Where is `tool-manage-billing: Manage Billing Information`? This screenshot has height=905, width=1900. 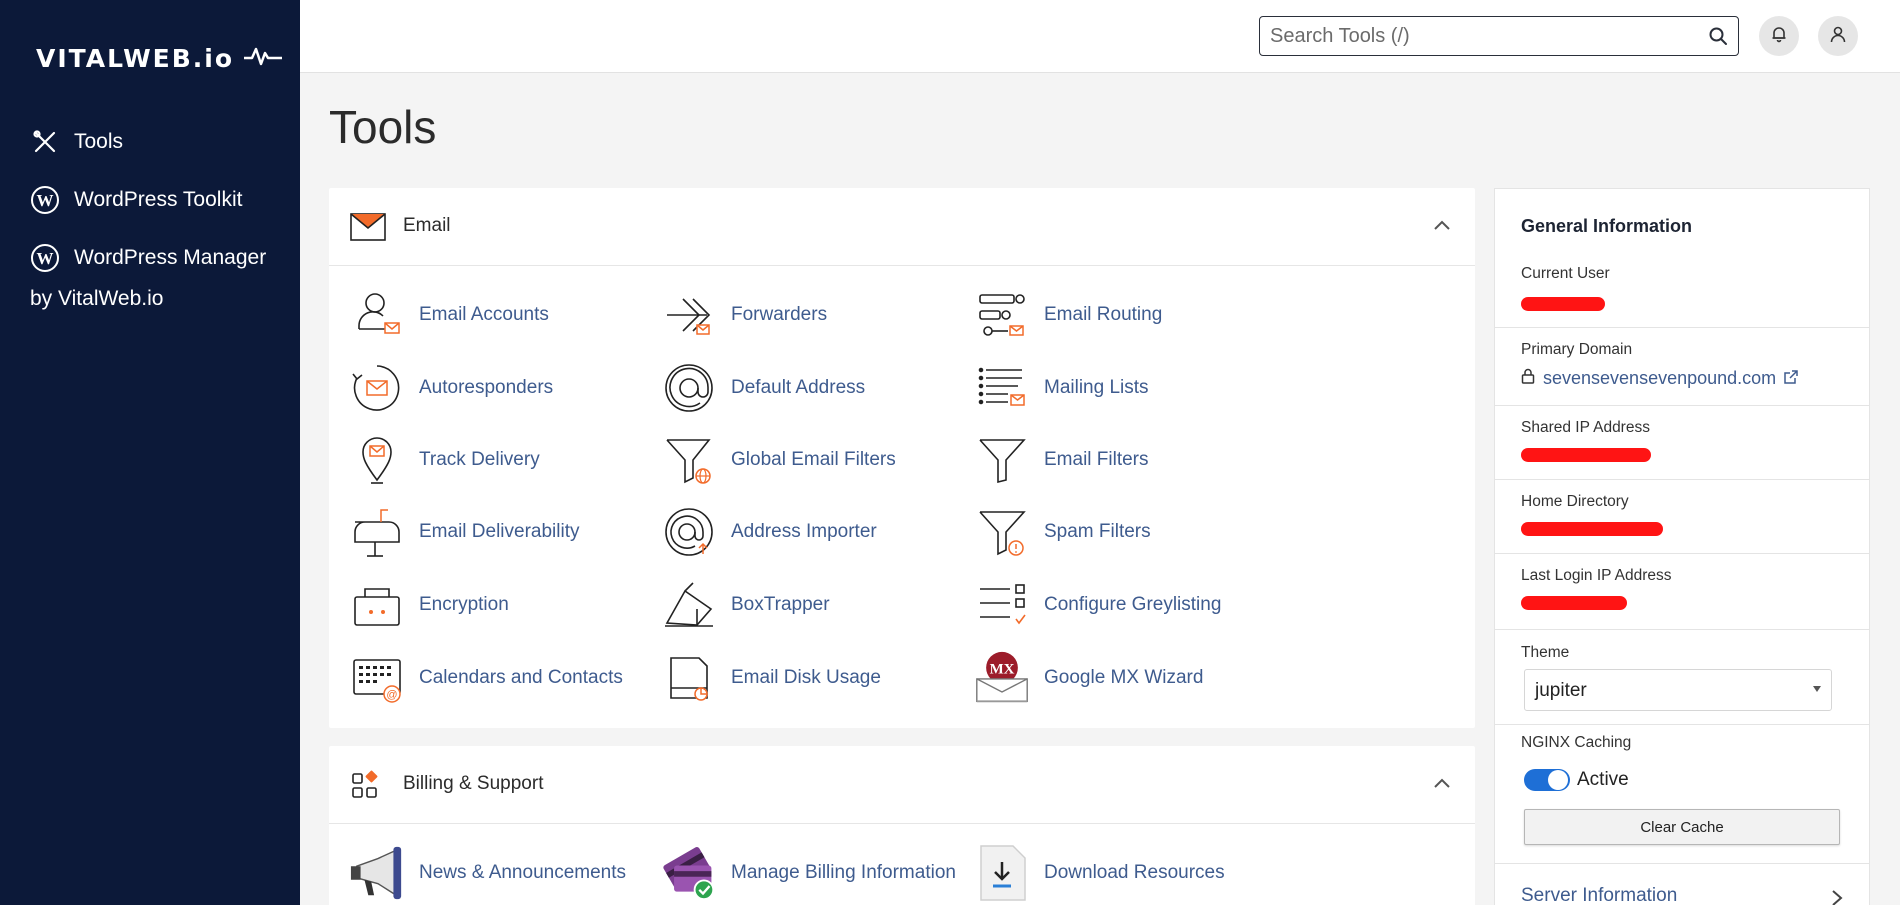
tool-manage-billing: Manage Billing Information is located at coordinates (808, 873).